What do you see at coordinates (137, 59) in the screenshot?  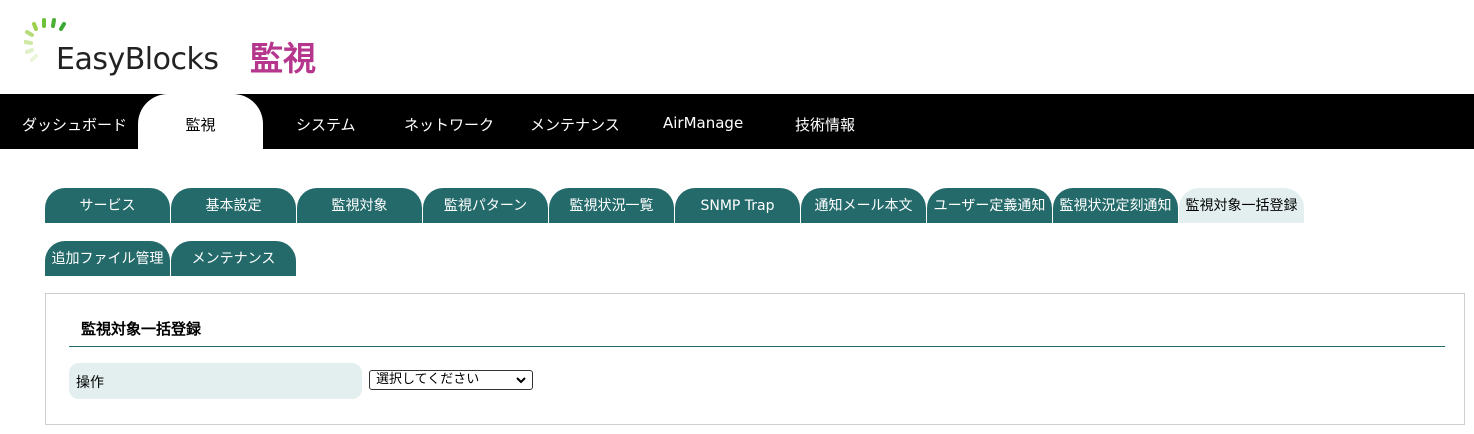 I see `logo-text: EasyBlocks` at bounding box center [137, 59].